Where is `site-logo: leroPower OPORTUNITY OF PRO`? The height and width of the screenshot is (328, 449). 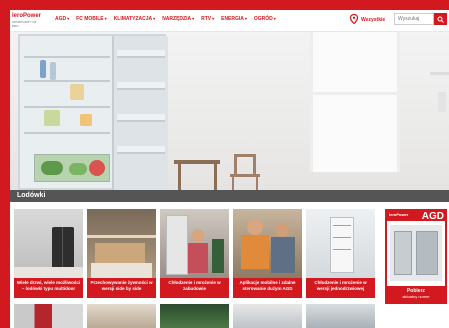 site-logo: leroPower OPORTUNITY OF PRO is located at coordinates (27, 20).